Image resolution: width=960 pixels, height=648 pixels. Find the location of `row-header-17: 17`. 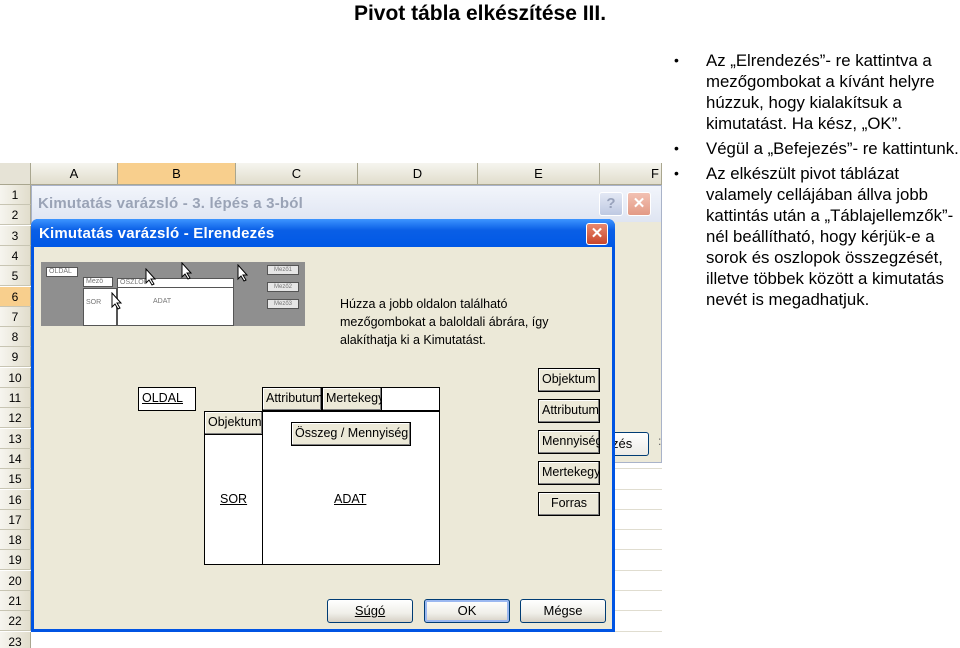

row-header-17: 17 is located at coordinates (15, 519).